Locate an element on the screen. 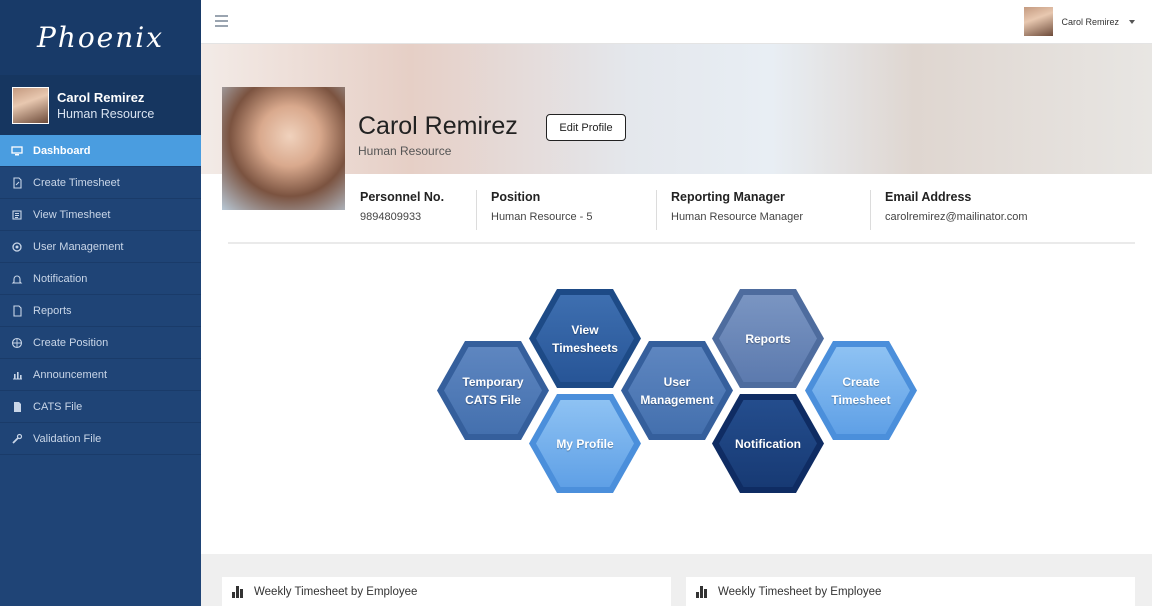 The height and width of the screenshot is (606, 1152). tile-user-management: User Management is located at coordinates (677, 390).